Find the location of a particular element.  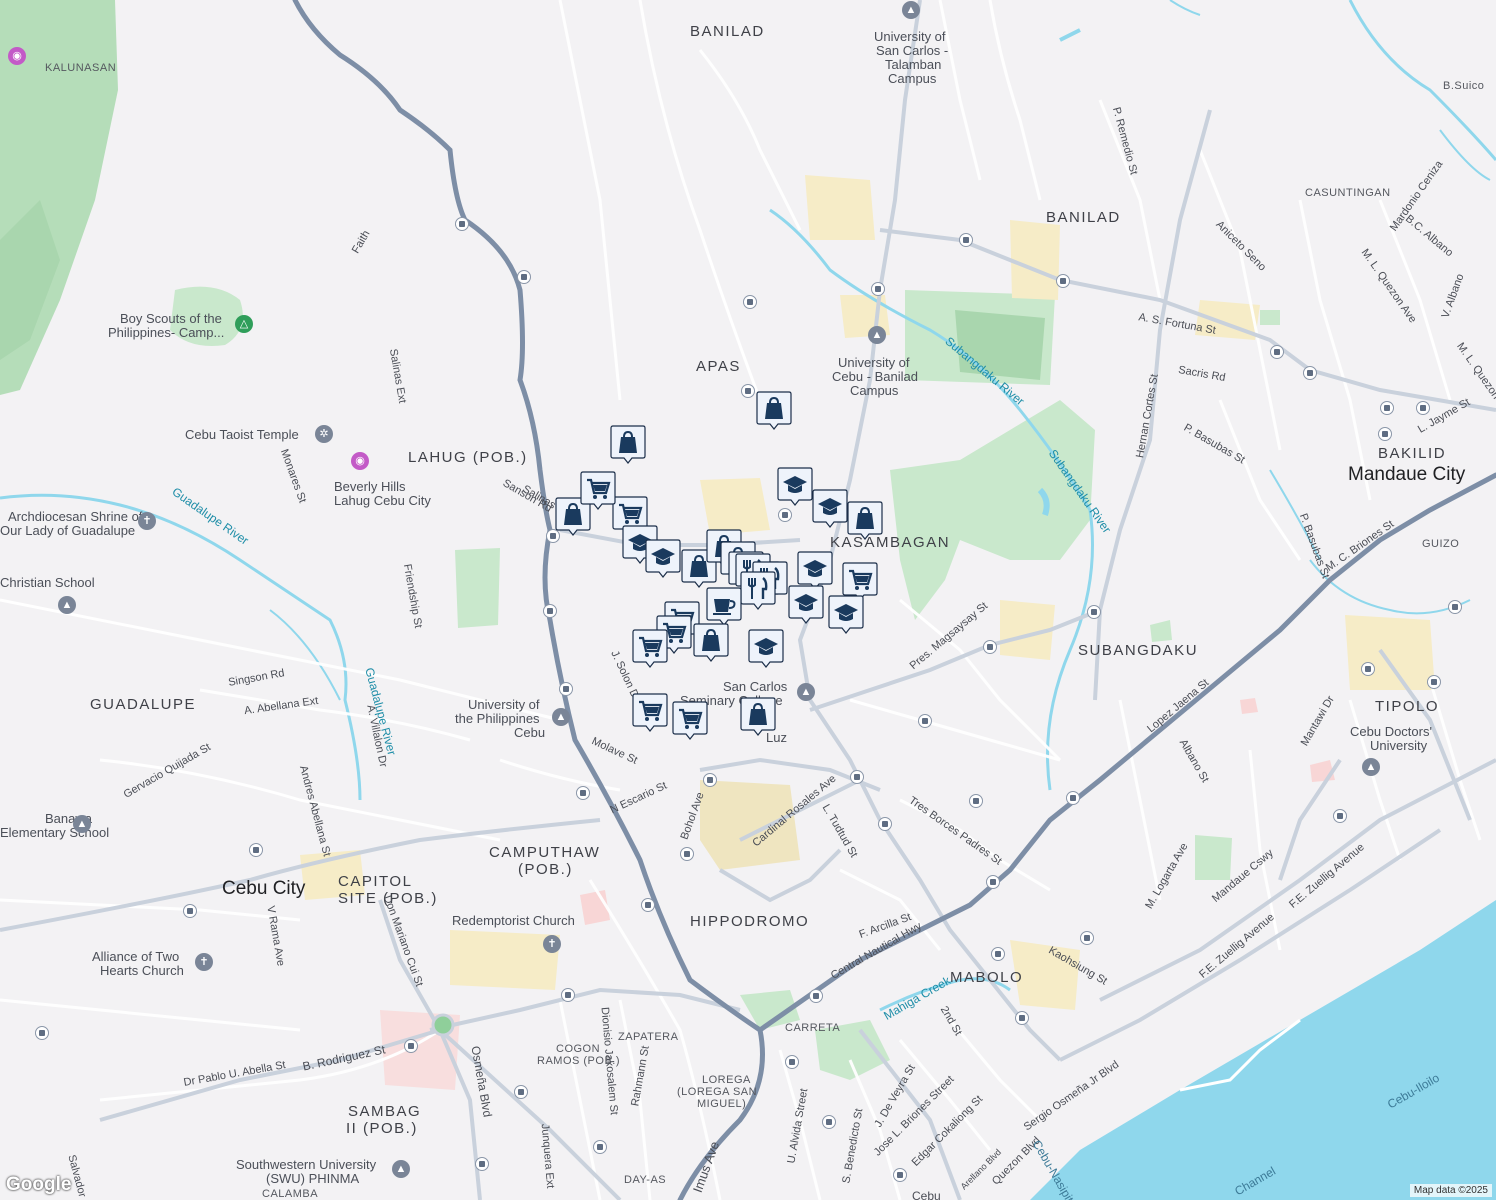

poi-usc-talamban-4: Campus is located at coordinates (912, 78).